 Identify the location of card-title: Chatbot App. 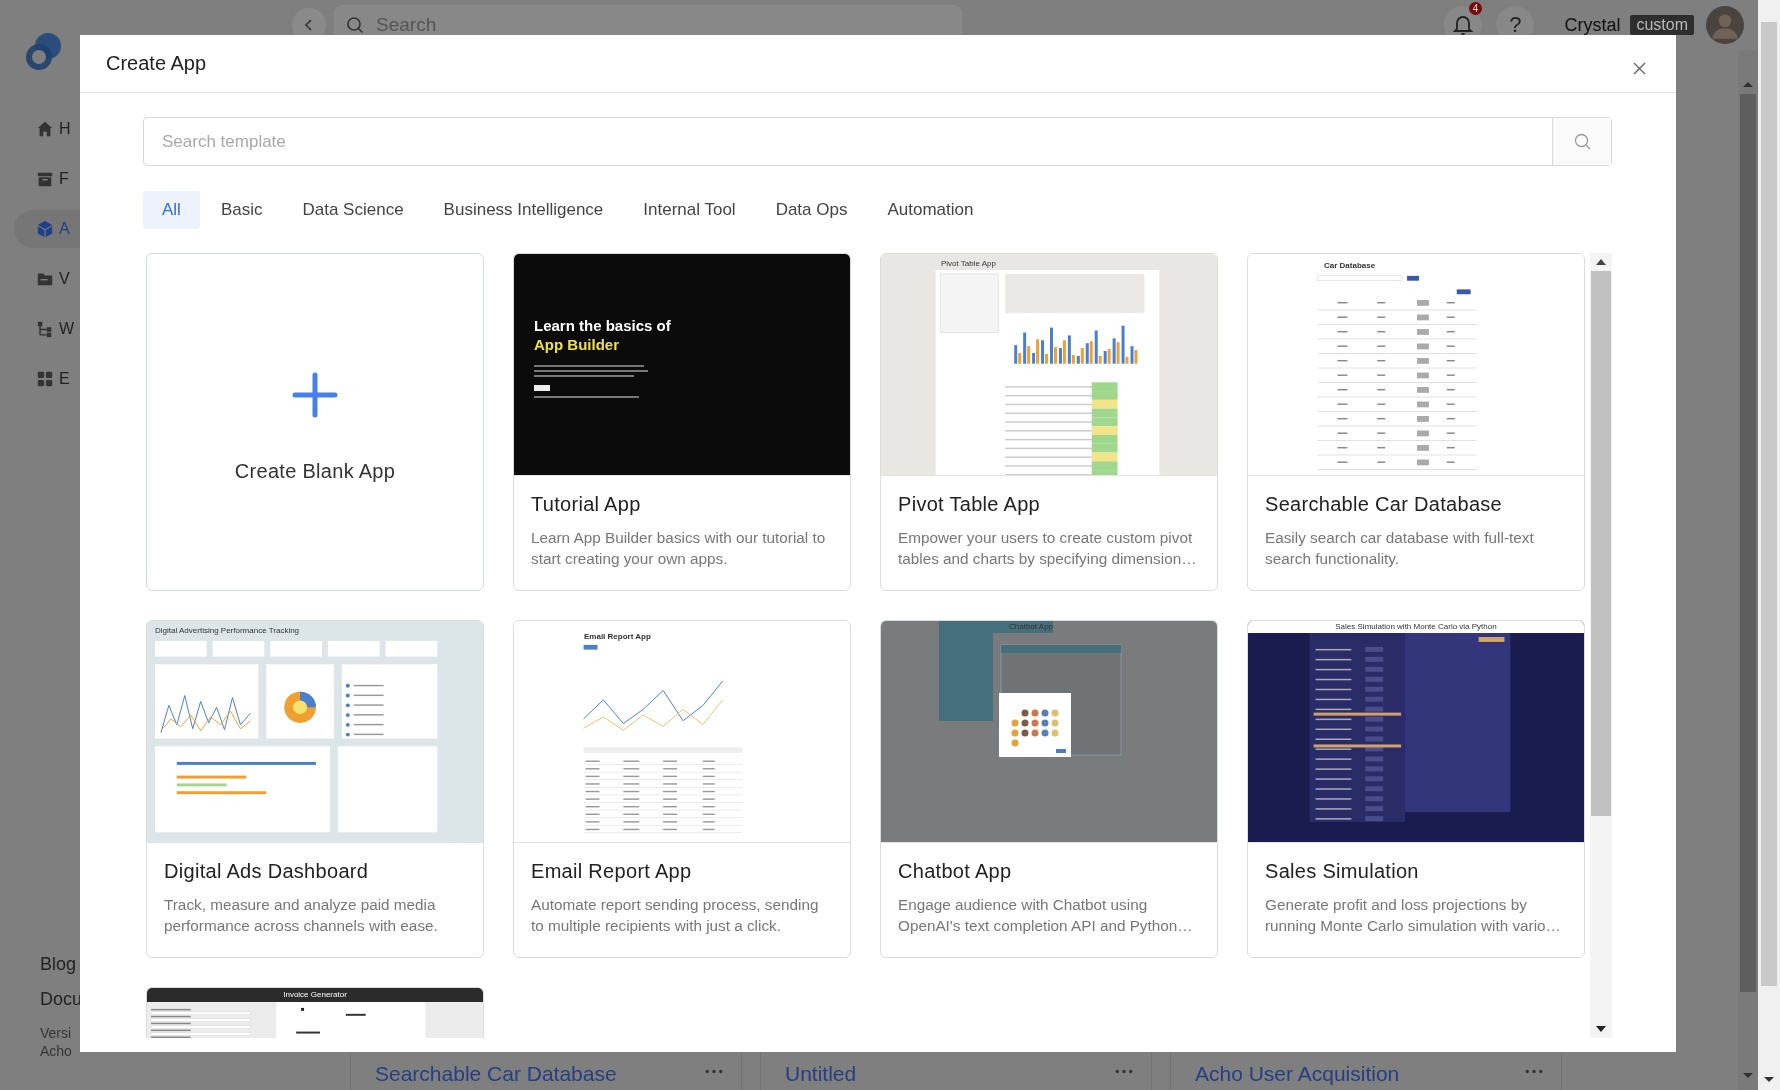
(955, 871).